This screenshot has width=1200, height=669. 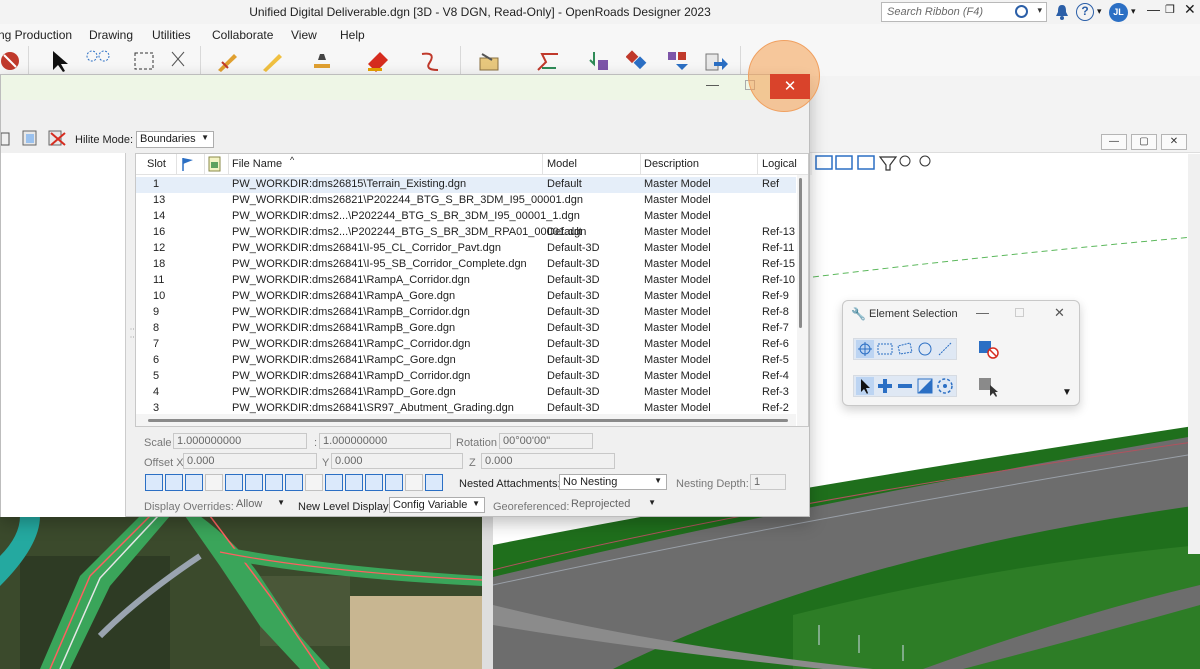 I want to click on nesting-depth-field: 1, so click(x=768, y=482).